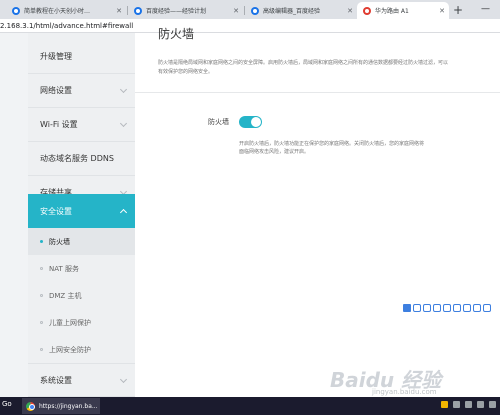 Image resolution: width=500 pixels, height=415 pixels. I want to click on sidebar-item-wifi: Wi-Fi 设置, so click(81, 125).